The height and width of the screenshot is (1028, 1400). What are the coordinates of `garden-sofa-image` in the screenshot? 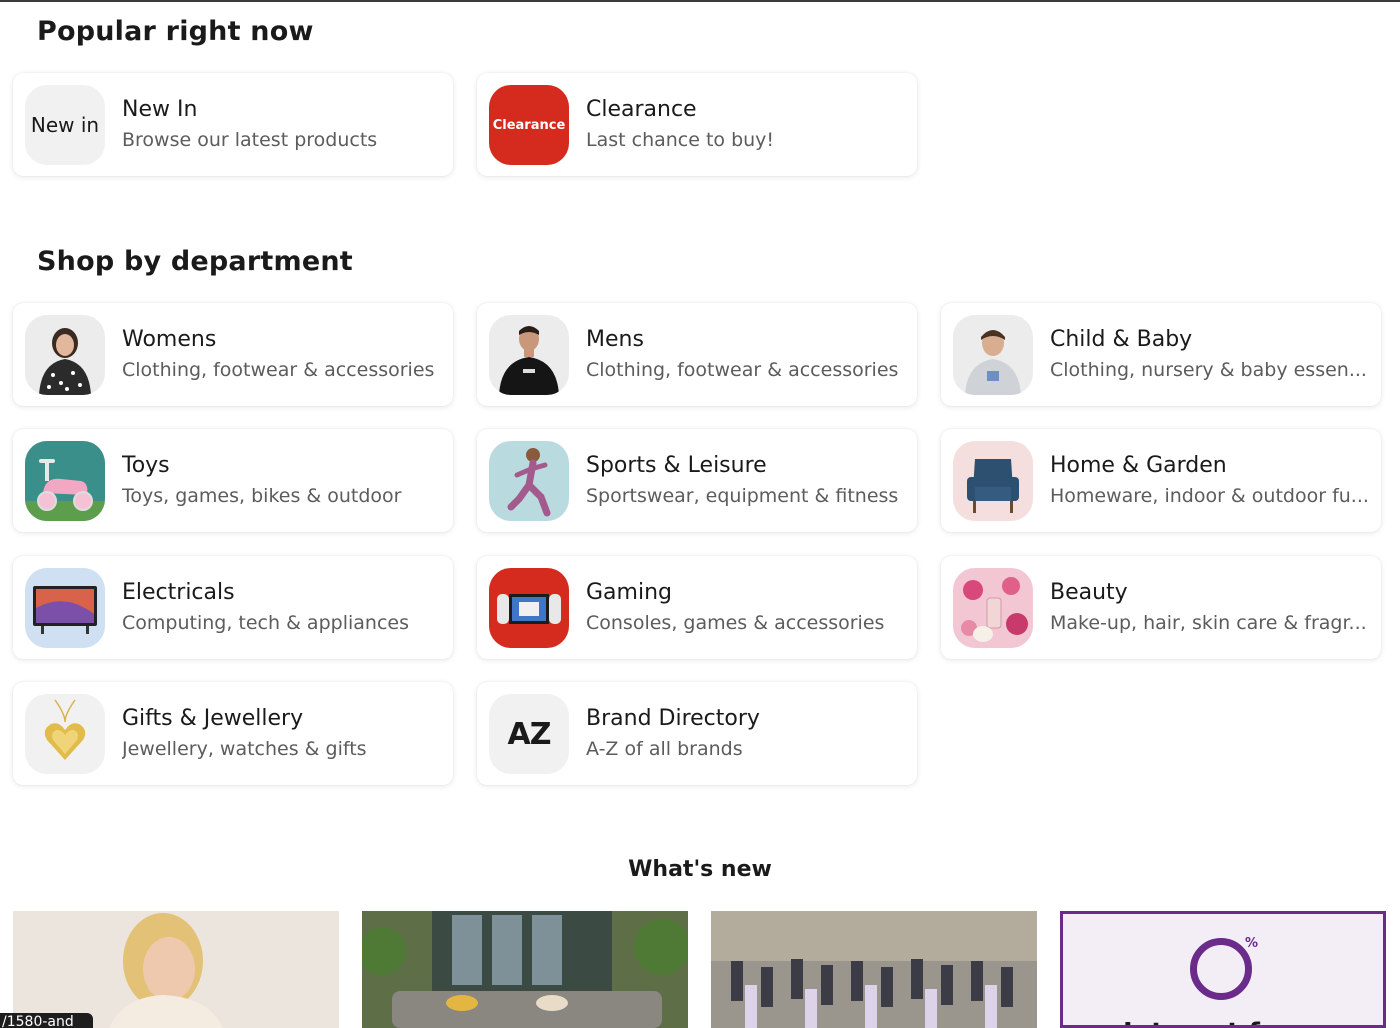 It's located at (525, 969).